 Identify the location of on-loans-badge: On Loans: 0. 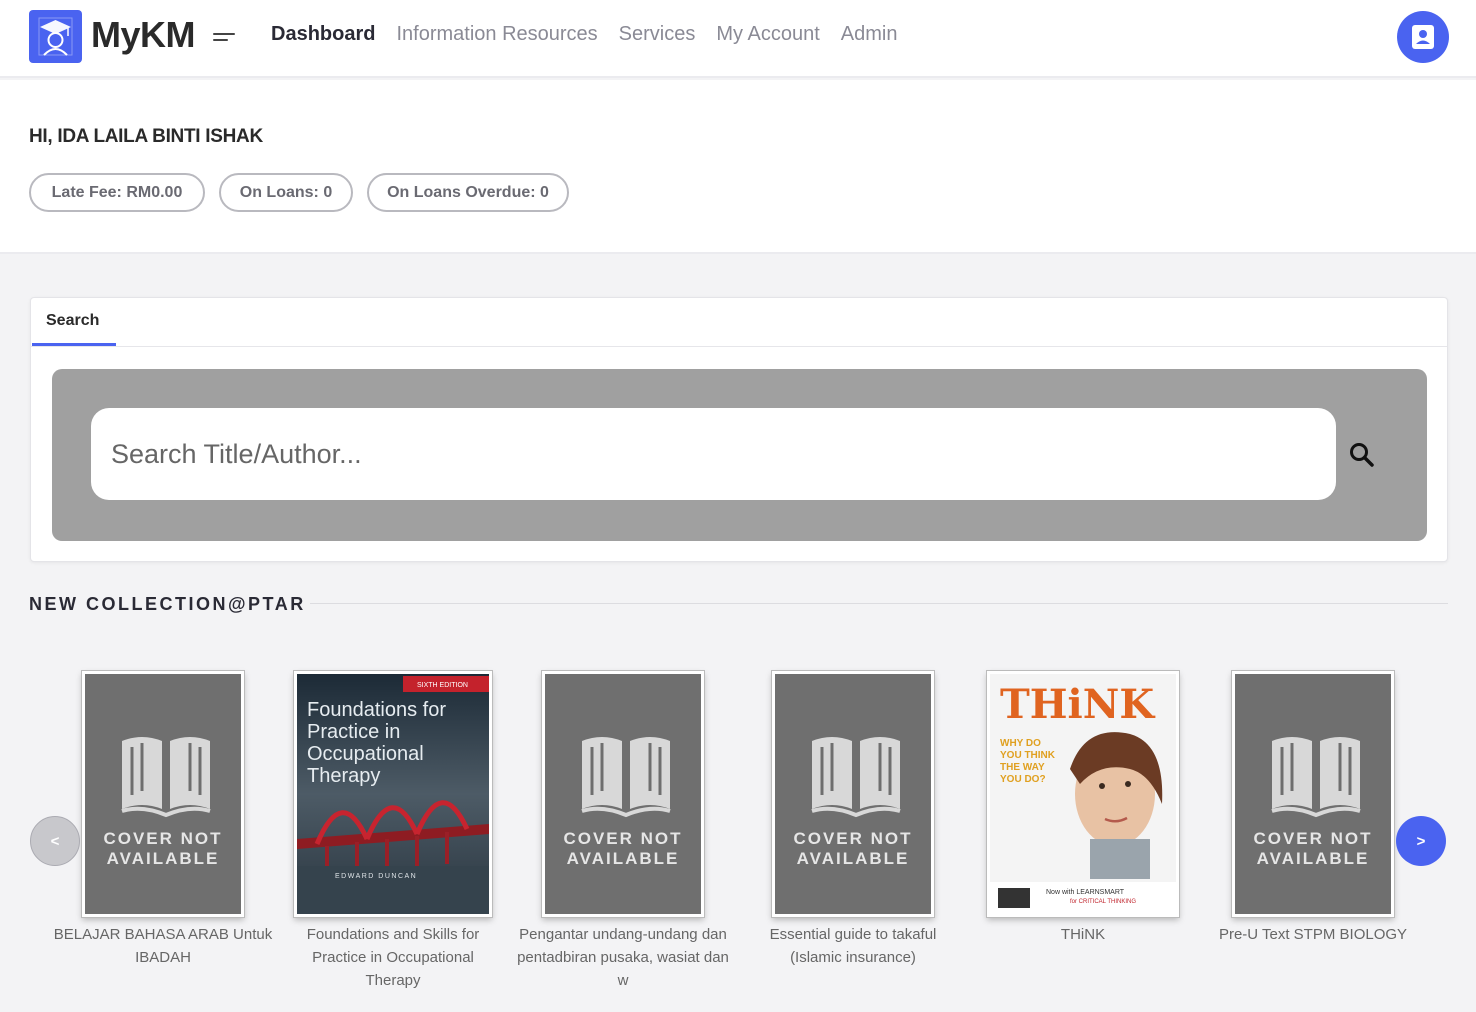
(286, 192).